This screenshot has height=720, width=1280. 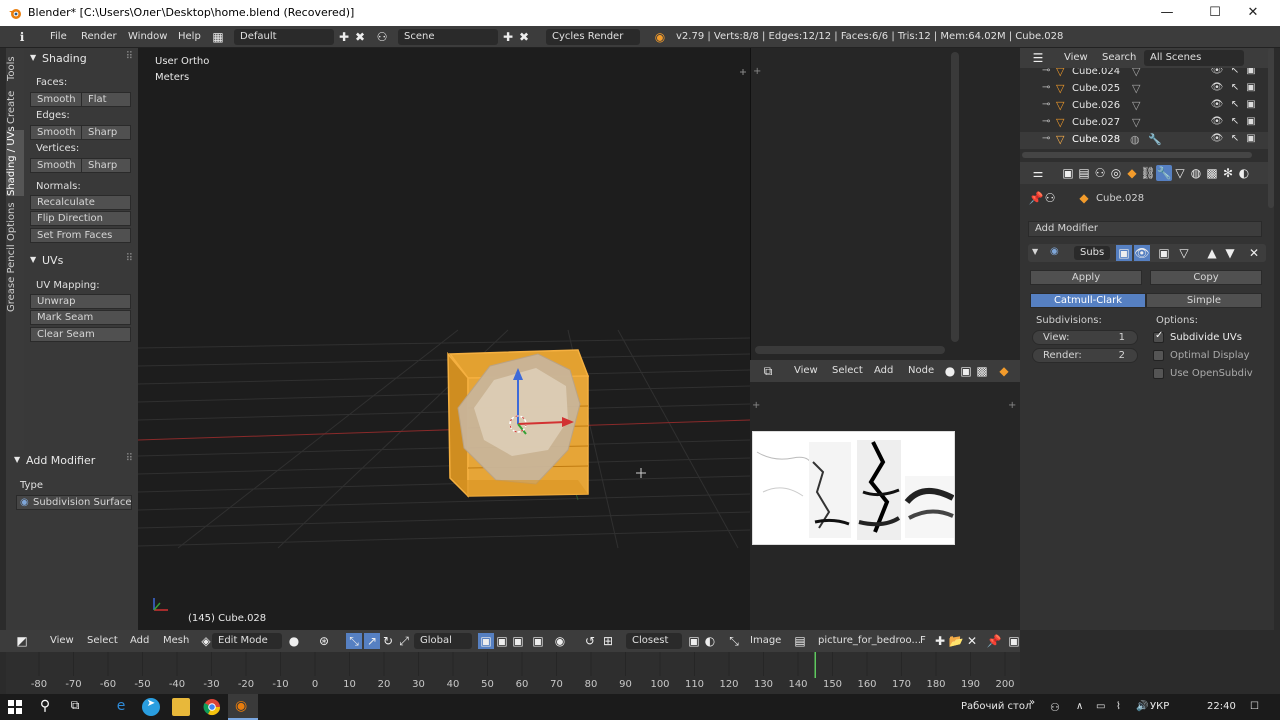 I want to click on area-corner-icon: ⤡, so click(x=734, y=641).